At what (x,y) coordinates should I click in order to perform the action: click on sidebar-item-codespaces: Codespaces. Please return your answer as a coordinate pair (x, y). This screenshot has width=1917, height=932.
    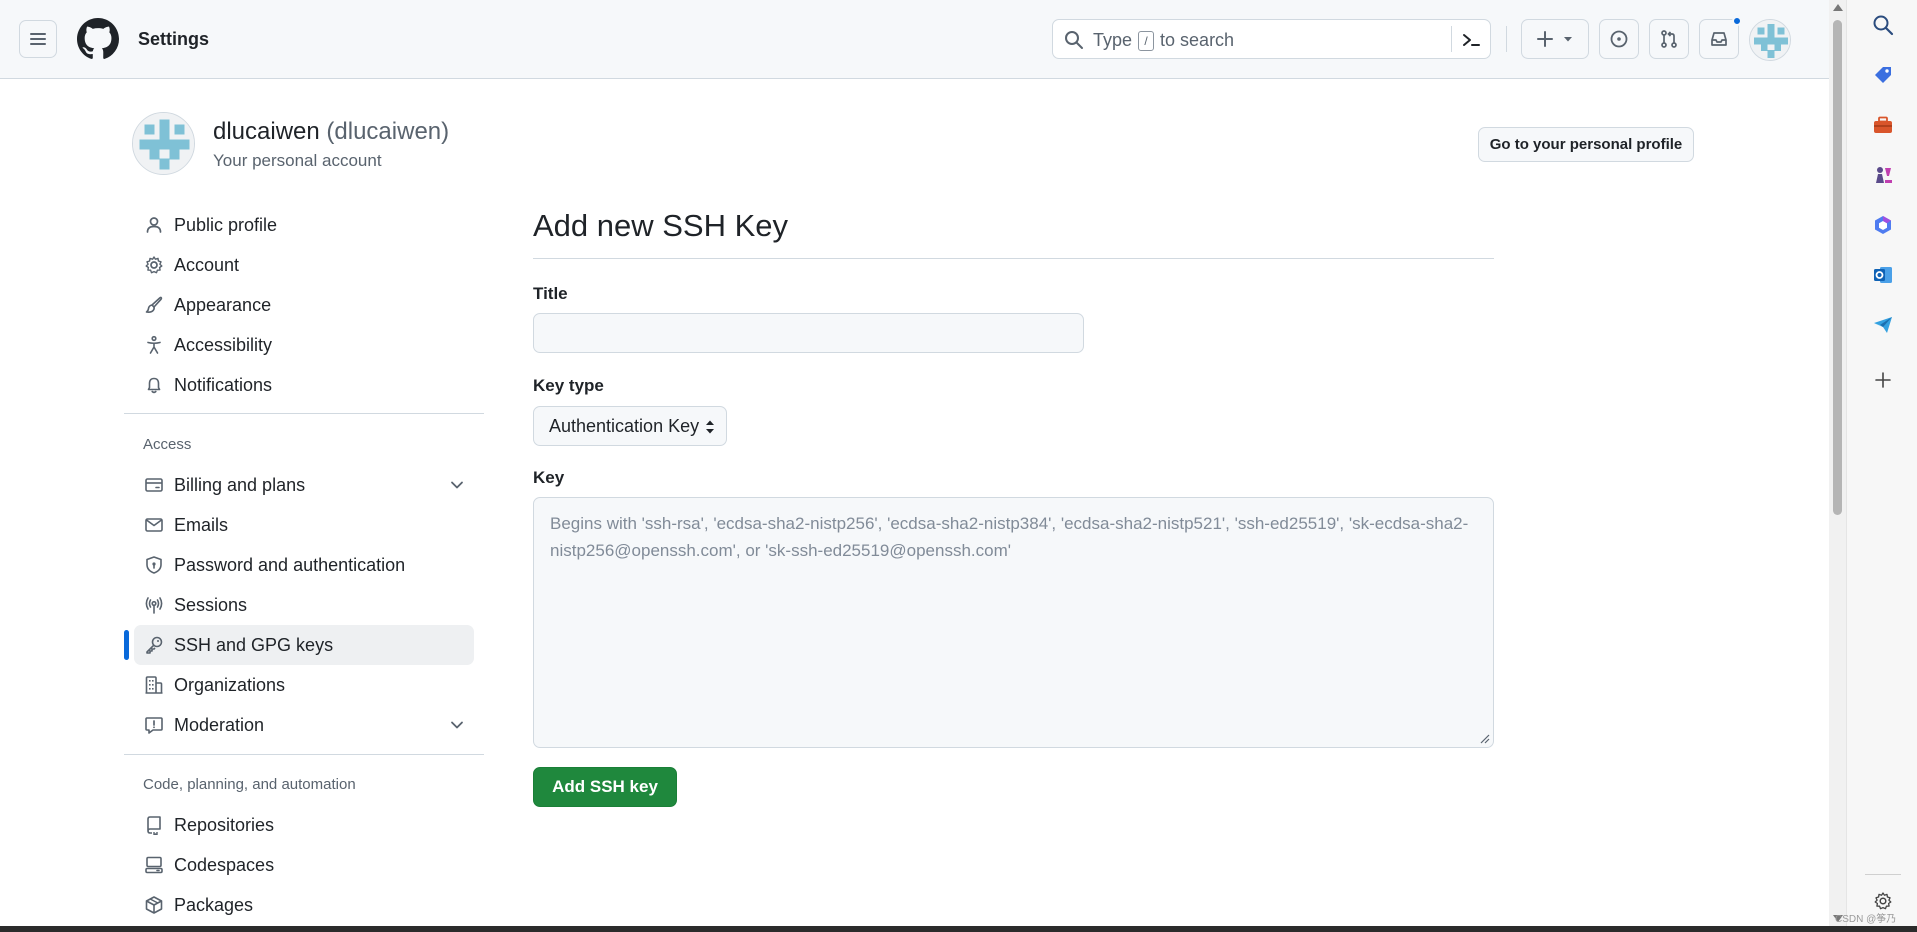
    Looking at the image, I should click on (304, 865).